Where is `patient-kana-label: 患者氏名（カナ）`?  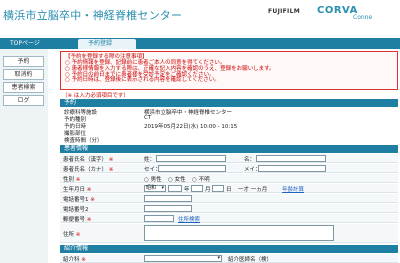 patient-kana-label: 患者氏名（カナ） is located at coordinates (85, 170).